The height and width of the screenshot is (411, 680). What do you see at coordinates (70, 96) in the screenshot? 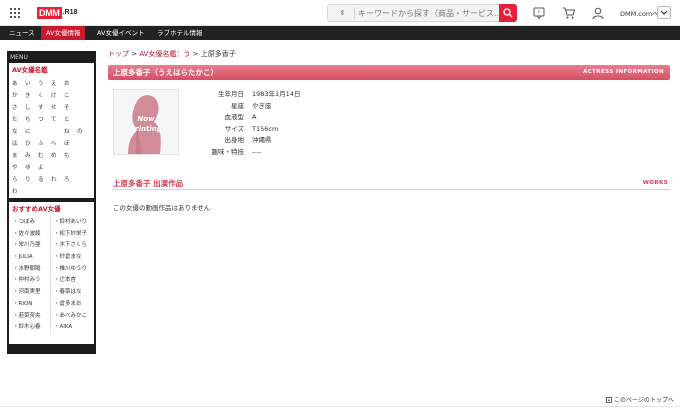
I see `kana-link: こ` at bounding box center [70, 96].